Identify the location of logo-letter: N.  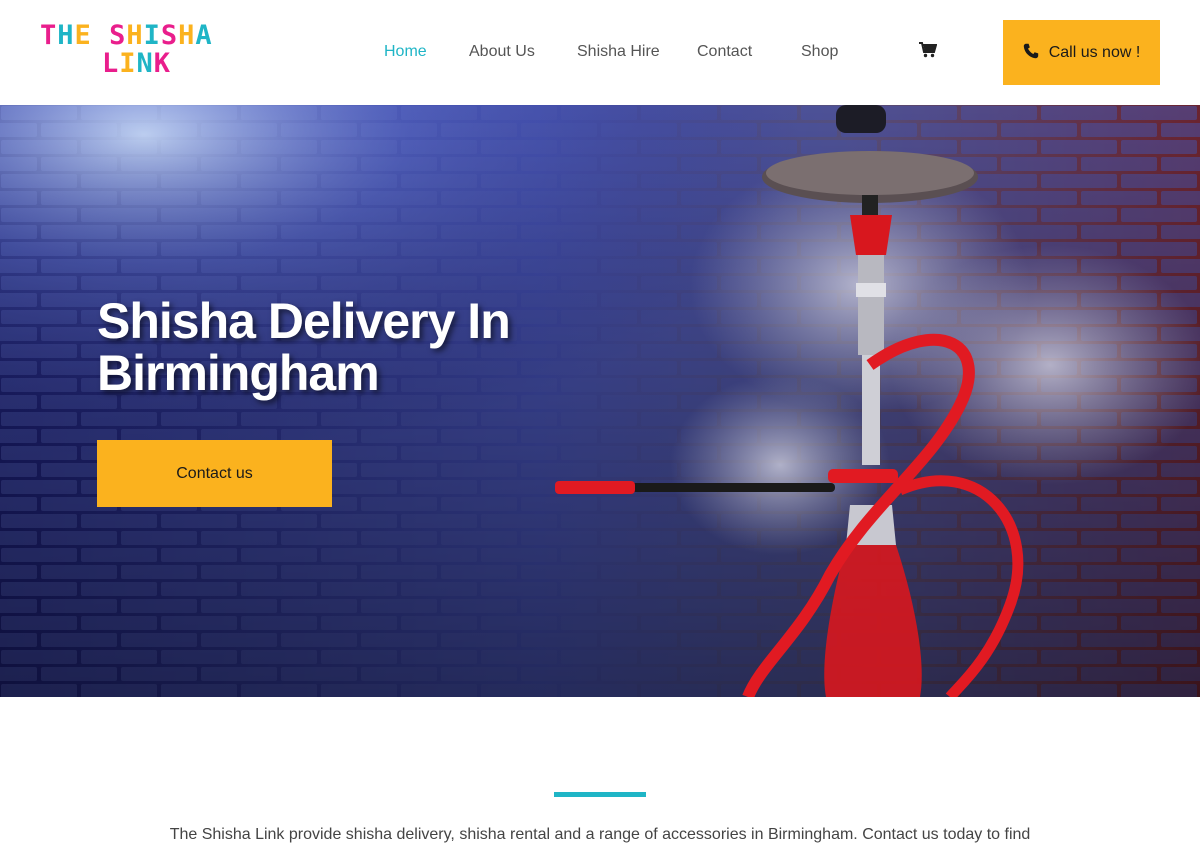
(145, 63).